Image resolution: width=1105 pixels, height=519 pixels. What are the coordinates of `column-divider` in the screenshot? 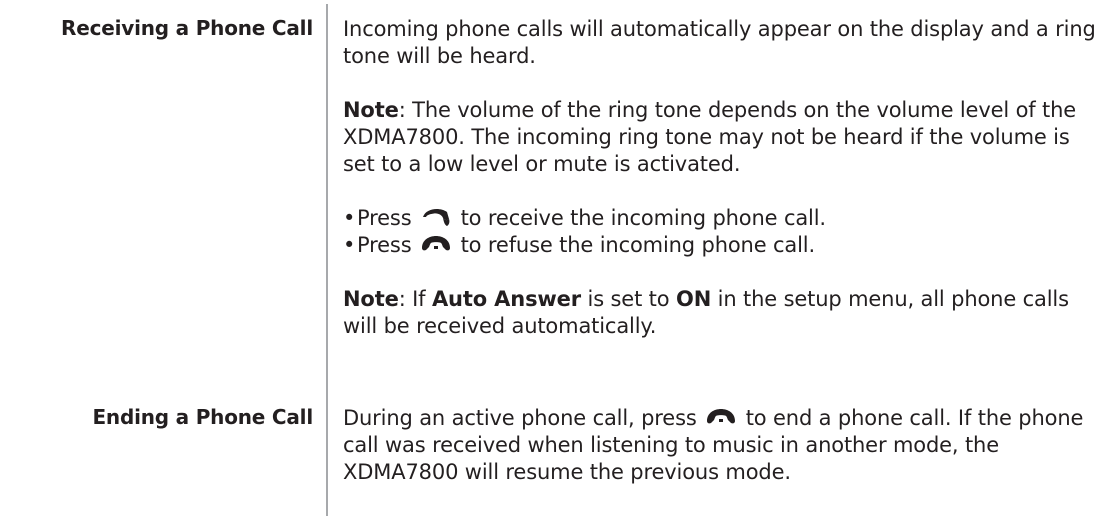 It's located at (327, 260).